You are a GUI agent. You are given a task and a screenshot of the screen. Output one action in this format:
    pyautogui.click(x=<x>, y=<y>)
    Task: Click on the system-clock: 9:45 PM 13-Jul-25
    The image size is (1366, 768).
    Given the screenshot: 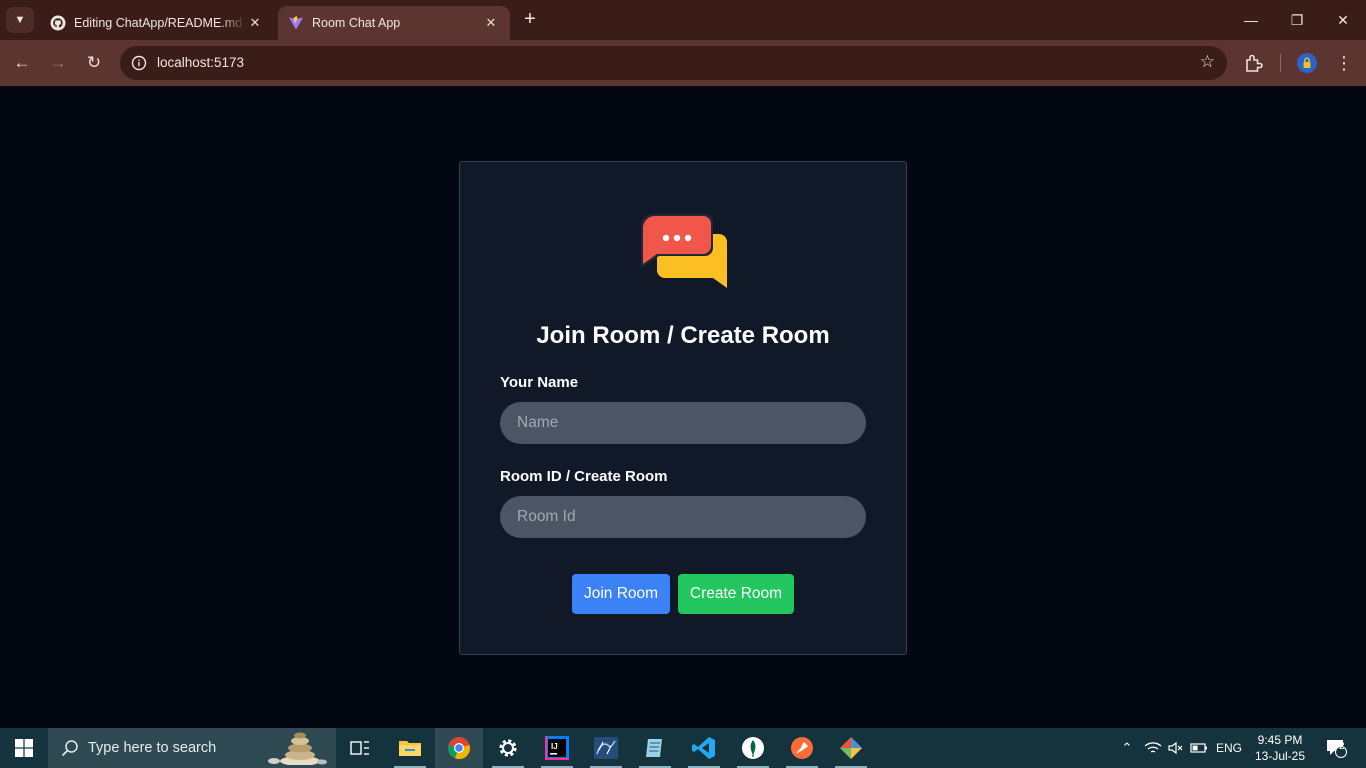 What is the action you would take?
    pyautogui.click(x=1280, y=748)
    